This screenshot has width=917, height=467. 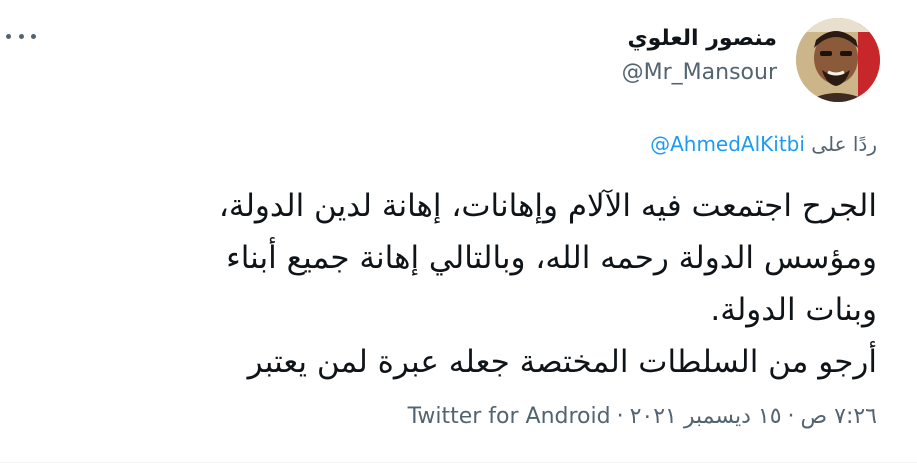 I want to click on avatar, so click(x=838, y=60).